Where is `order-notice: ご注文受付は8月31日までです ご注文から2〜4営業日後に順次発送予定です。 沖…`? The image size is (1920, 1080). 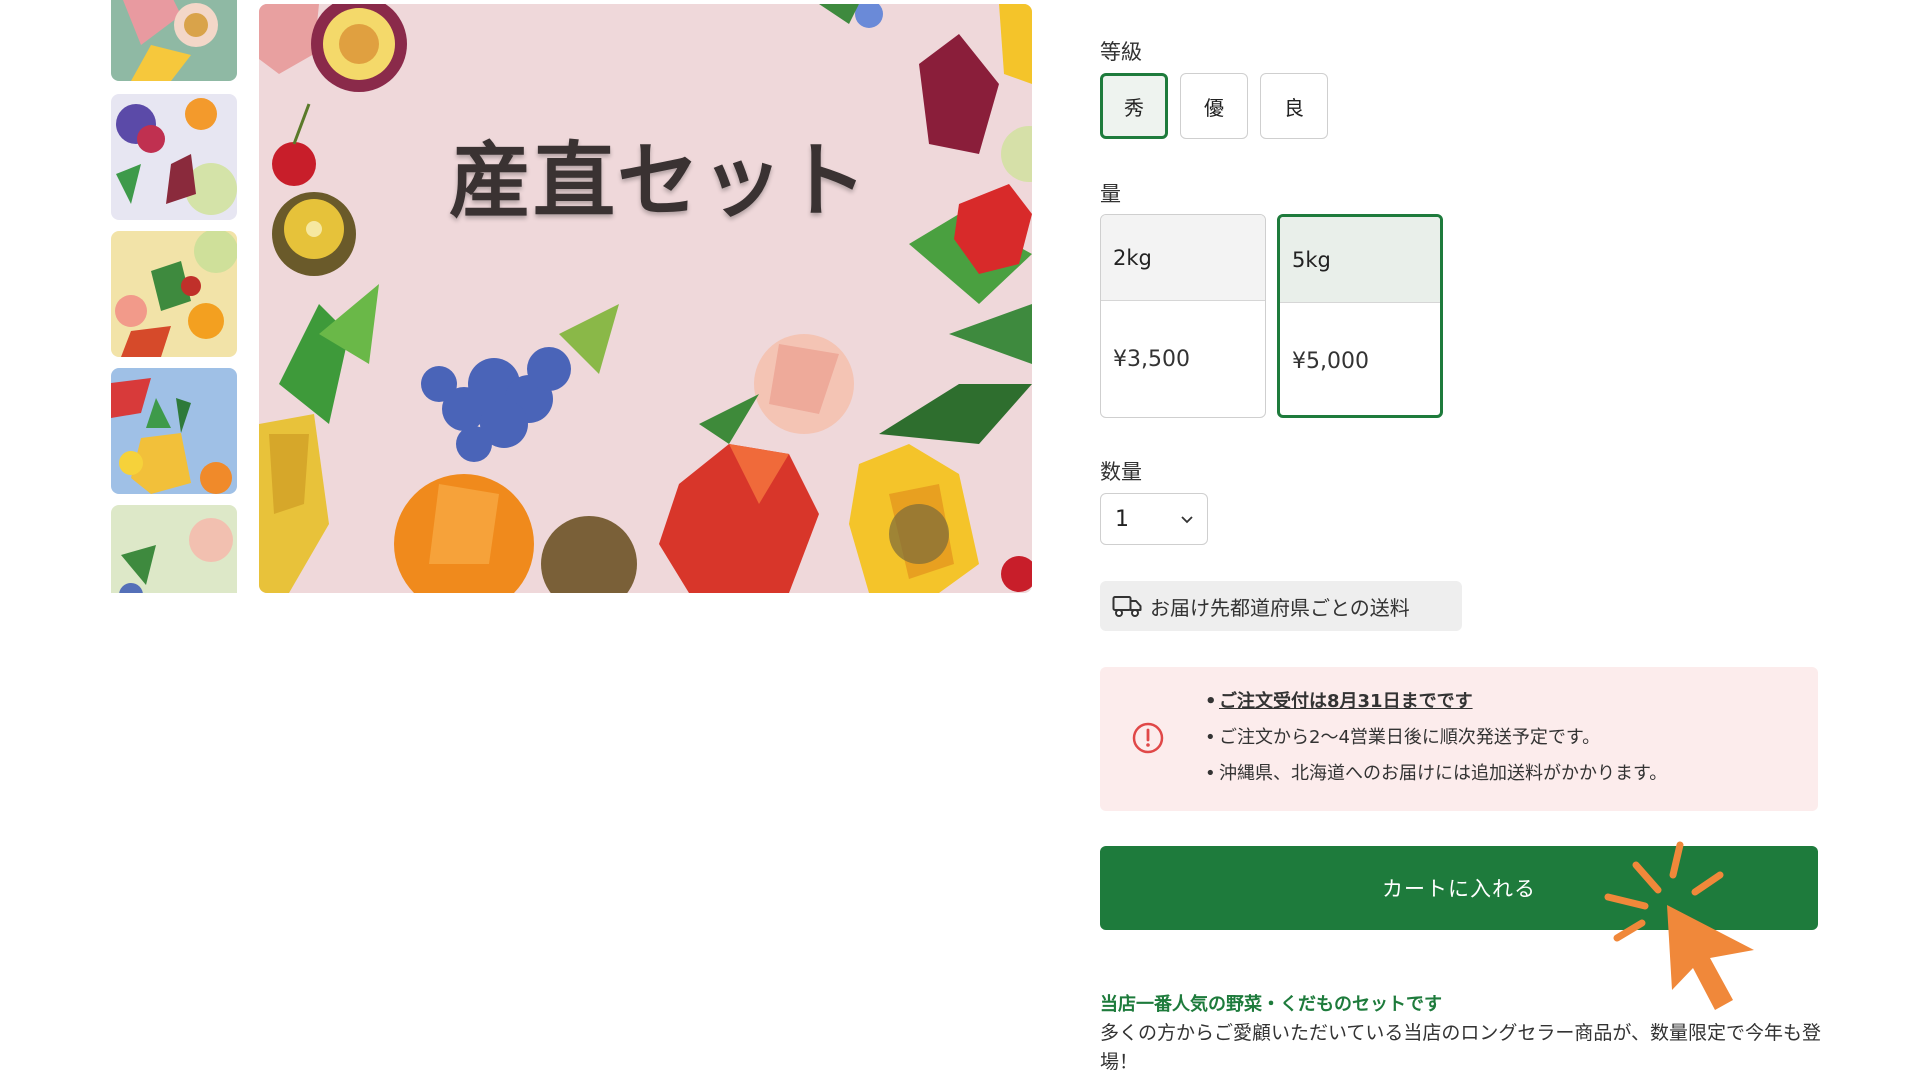
order-notice: ご注文受付は8月31日までです ご注文から2〜4営業日後に順次発送予定です。 沖… is located at coordinates (1459, 739).